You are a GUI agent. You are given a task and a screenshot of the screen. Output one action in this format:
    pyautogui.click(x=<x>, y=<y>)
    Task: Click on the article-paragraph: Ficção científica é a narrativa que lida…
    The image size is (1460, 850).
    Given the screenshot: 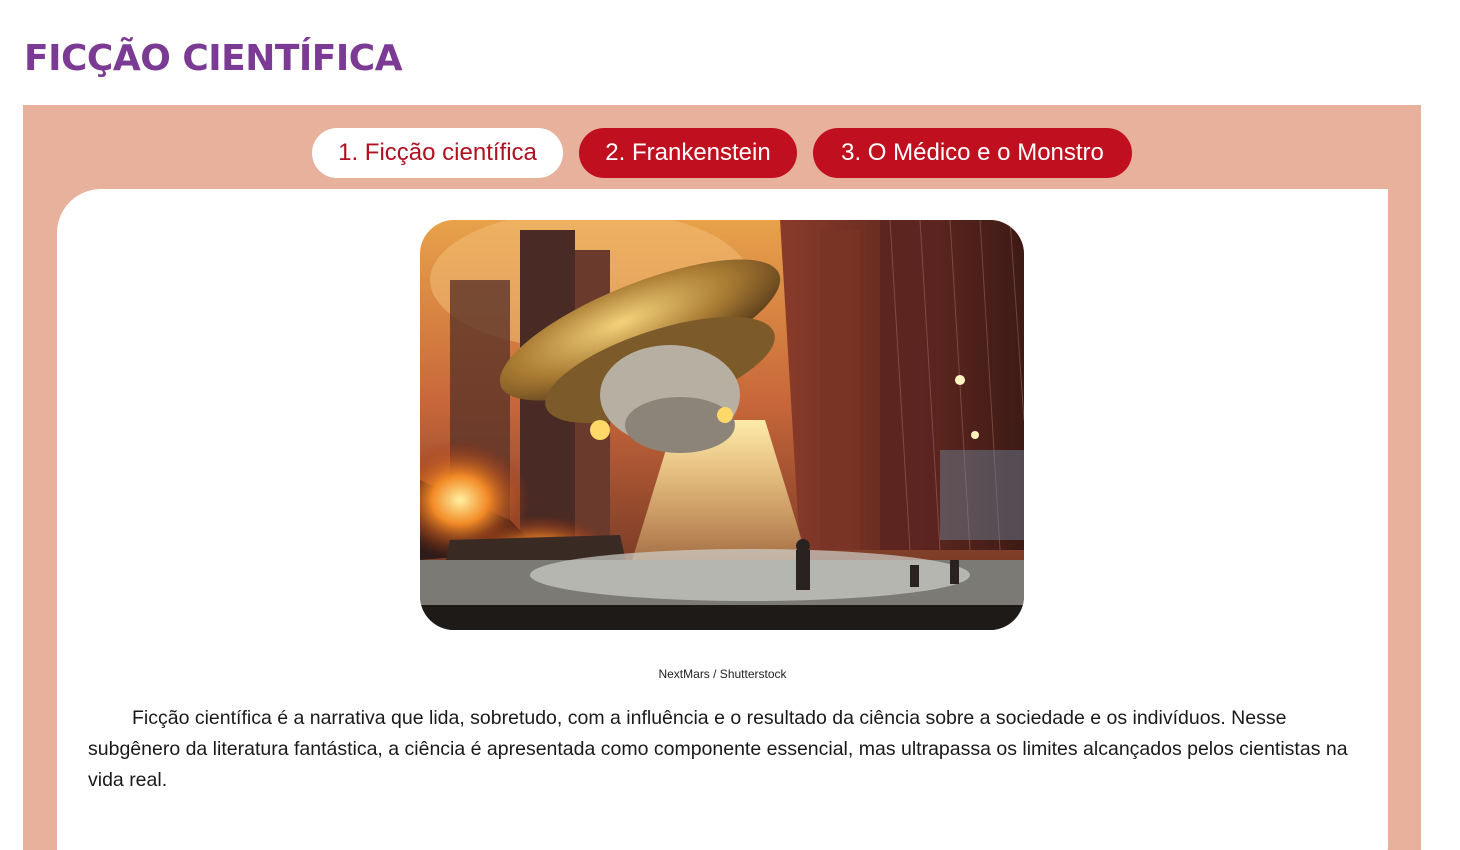 What is the action you would take?
    pyautogui.click(x=718, y=749)
    